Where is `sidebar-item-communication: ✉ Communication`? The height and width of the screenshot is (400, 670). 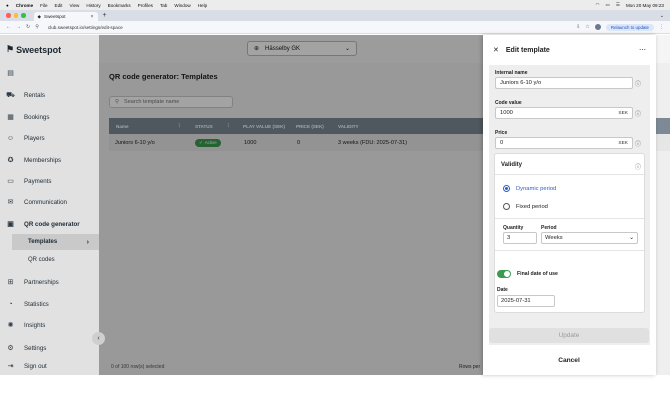
sidebar-item-communication: ✉ Communication is located at coordinates (49, 202).